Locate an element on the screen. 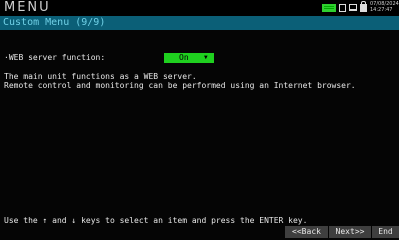  setting-row-web-server: ·WEB server function: On ▼ is located at coordinates (194, 58).